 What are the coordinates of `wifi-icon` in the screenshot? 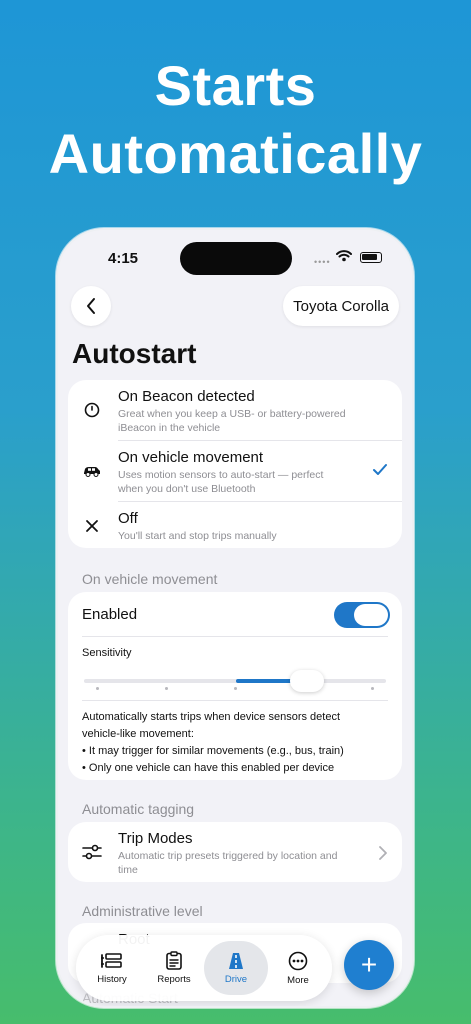 It's located at (344, 256).